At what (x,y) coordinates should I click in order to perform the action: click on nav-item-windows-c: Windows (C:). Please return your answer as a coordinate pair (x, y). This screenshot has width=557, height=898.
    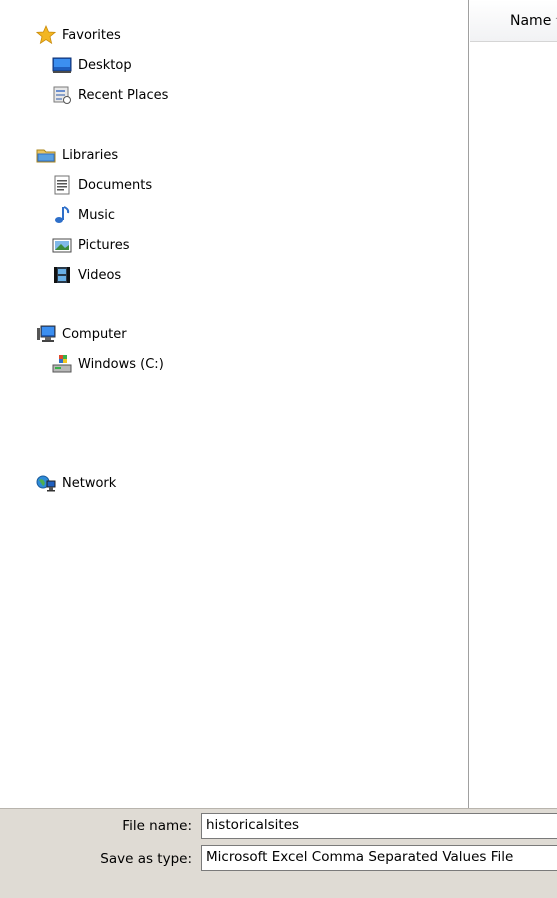
    Looking at the image, I should click on (108, 364).